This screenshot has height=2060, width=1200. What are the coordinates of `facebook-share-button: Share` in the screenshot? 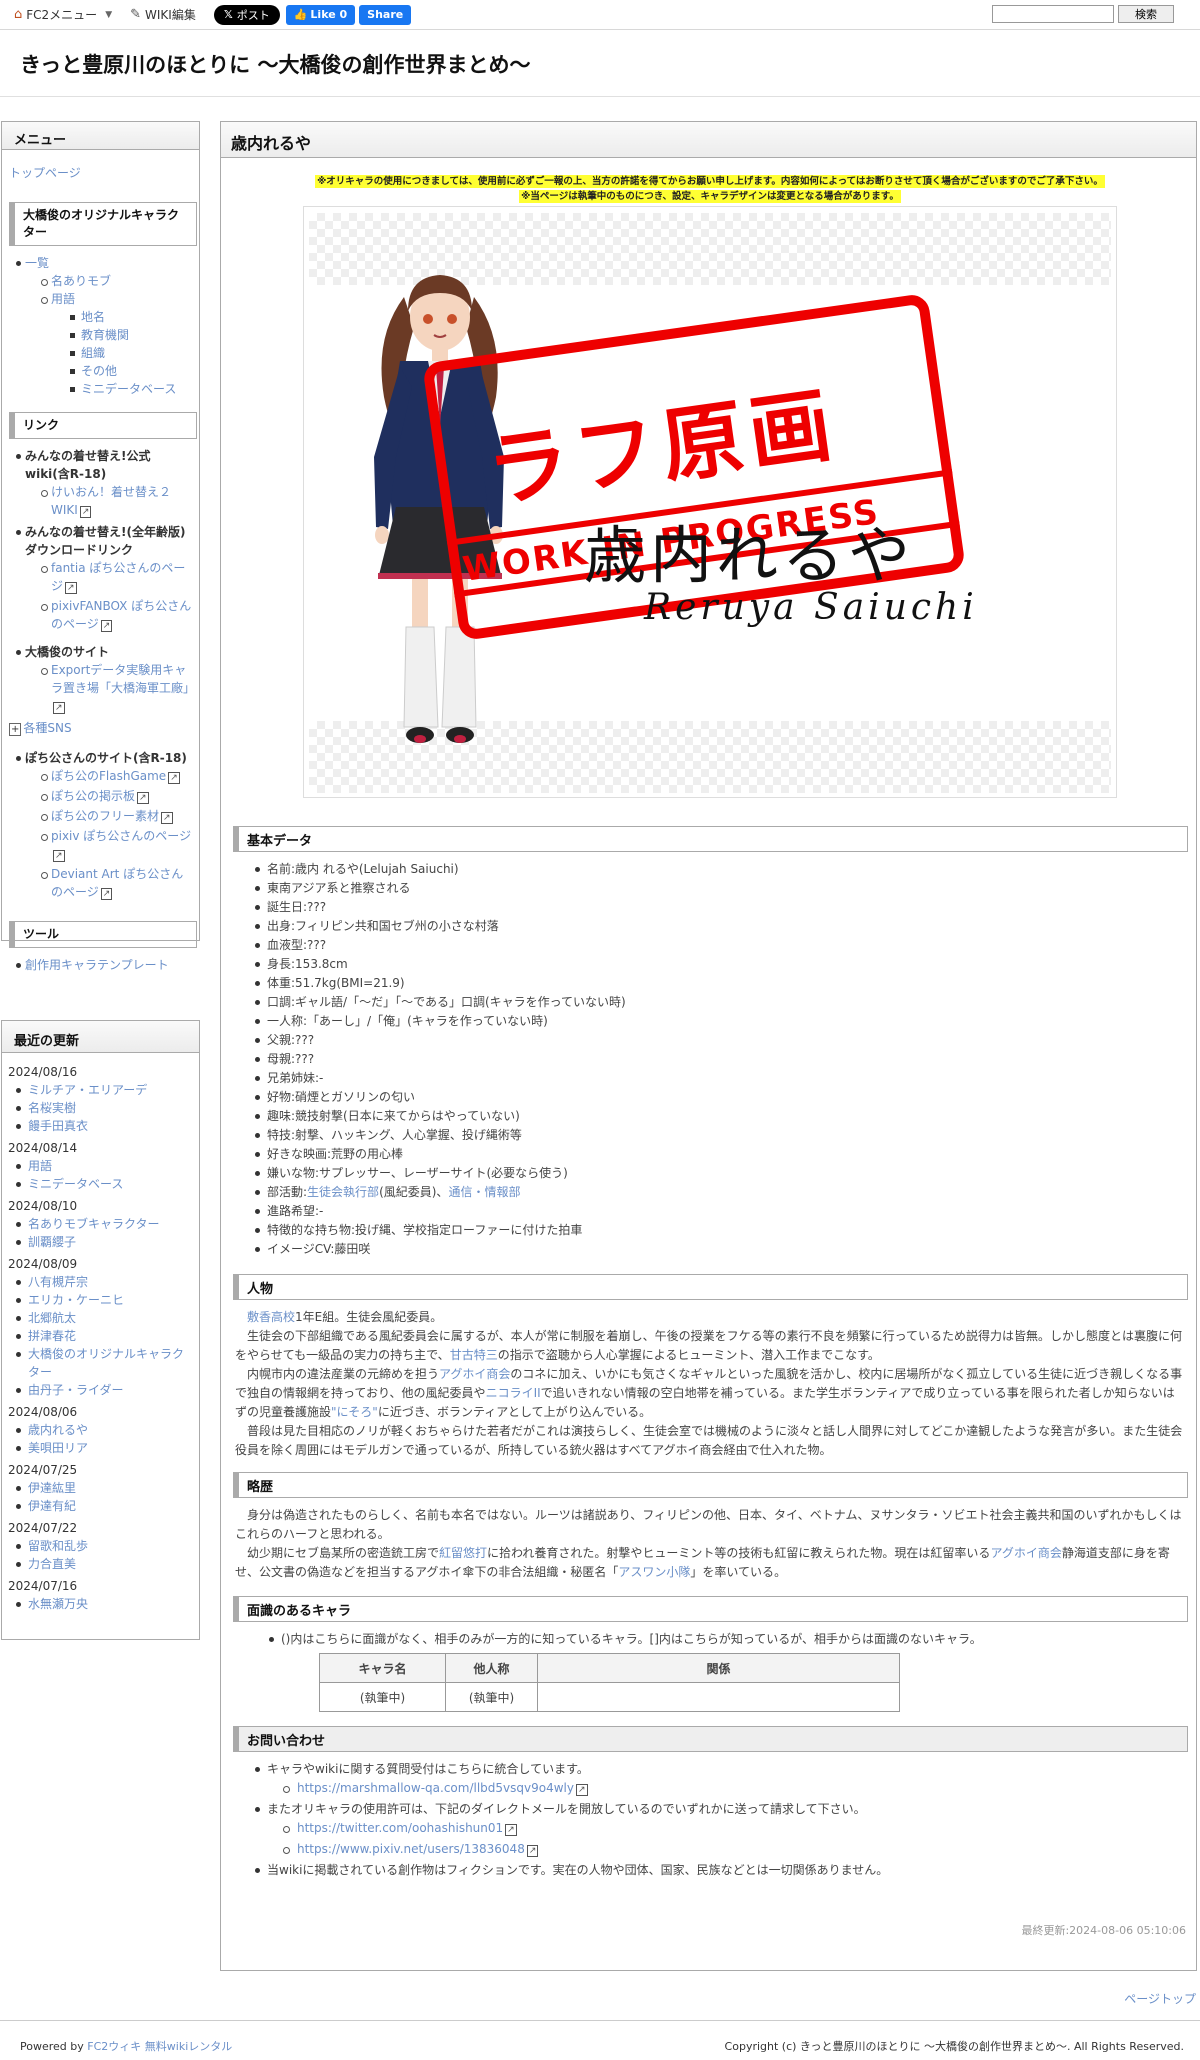 It's located at (385, 14).